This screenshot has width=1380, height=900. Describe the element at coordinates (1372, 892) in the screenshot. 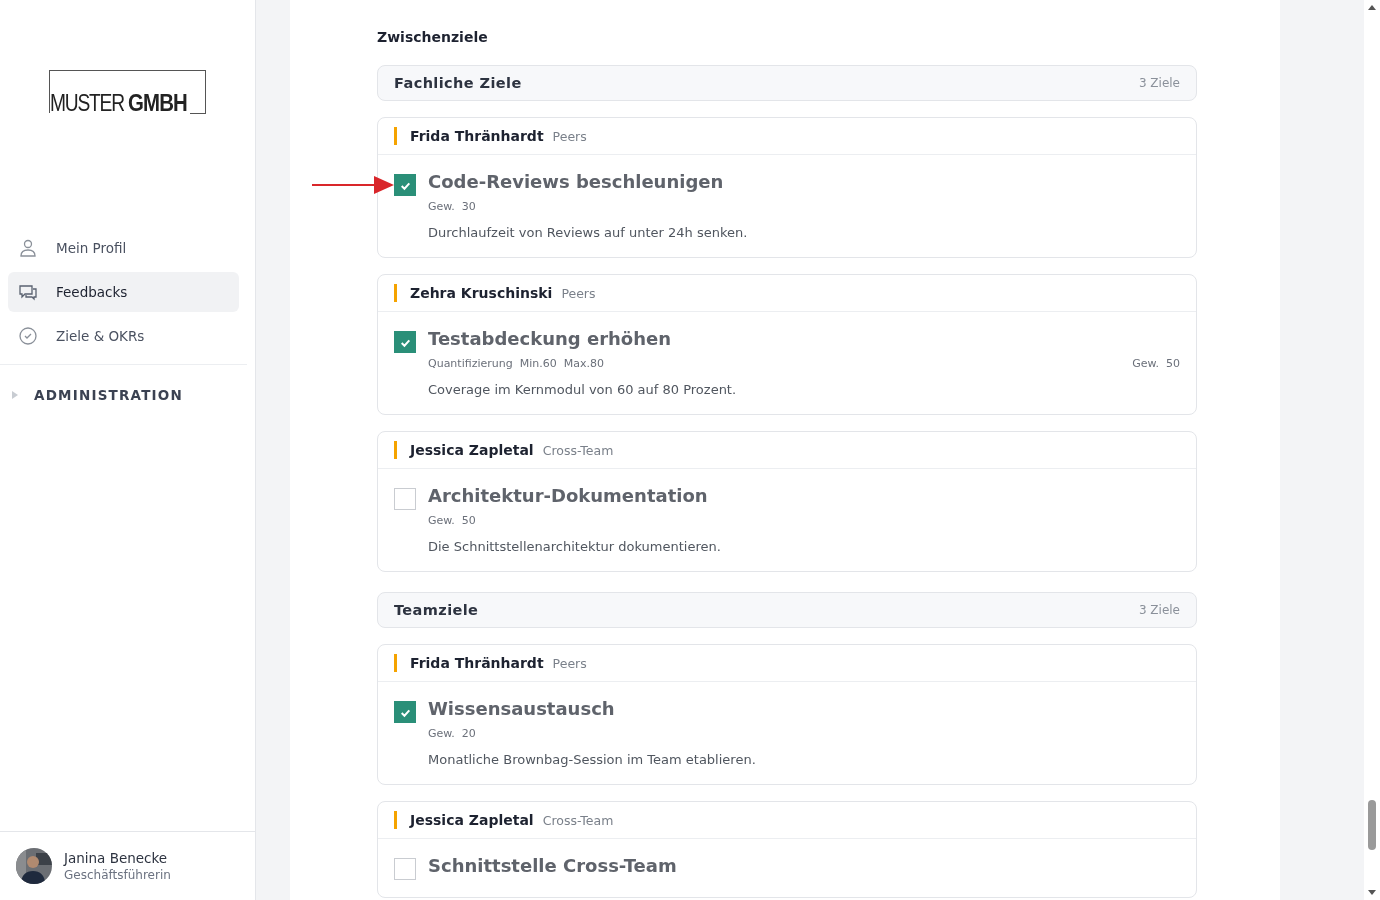

I see `scroll-down-icon` at that location.